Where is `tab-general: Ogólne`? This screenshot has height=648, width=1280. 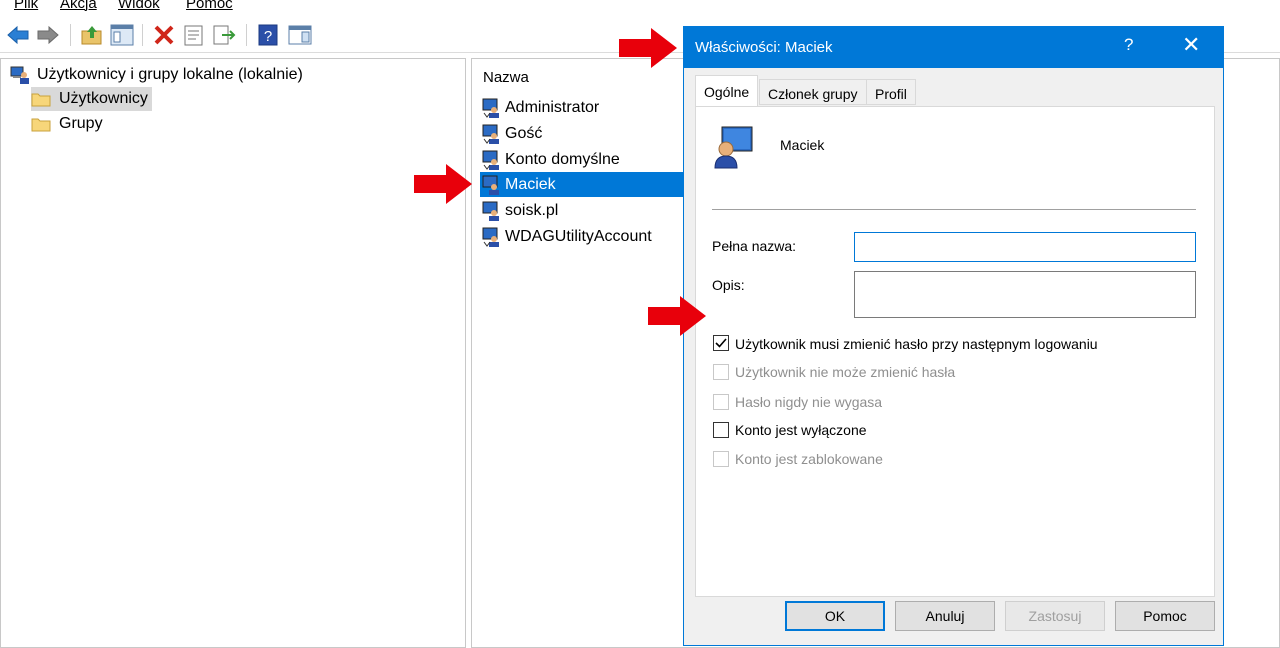
tab-general: Ogólne is located at coordinates (727, 91).